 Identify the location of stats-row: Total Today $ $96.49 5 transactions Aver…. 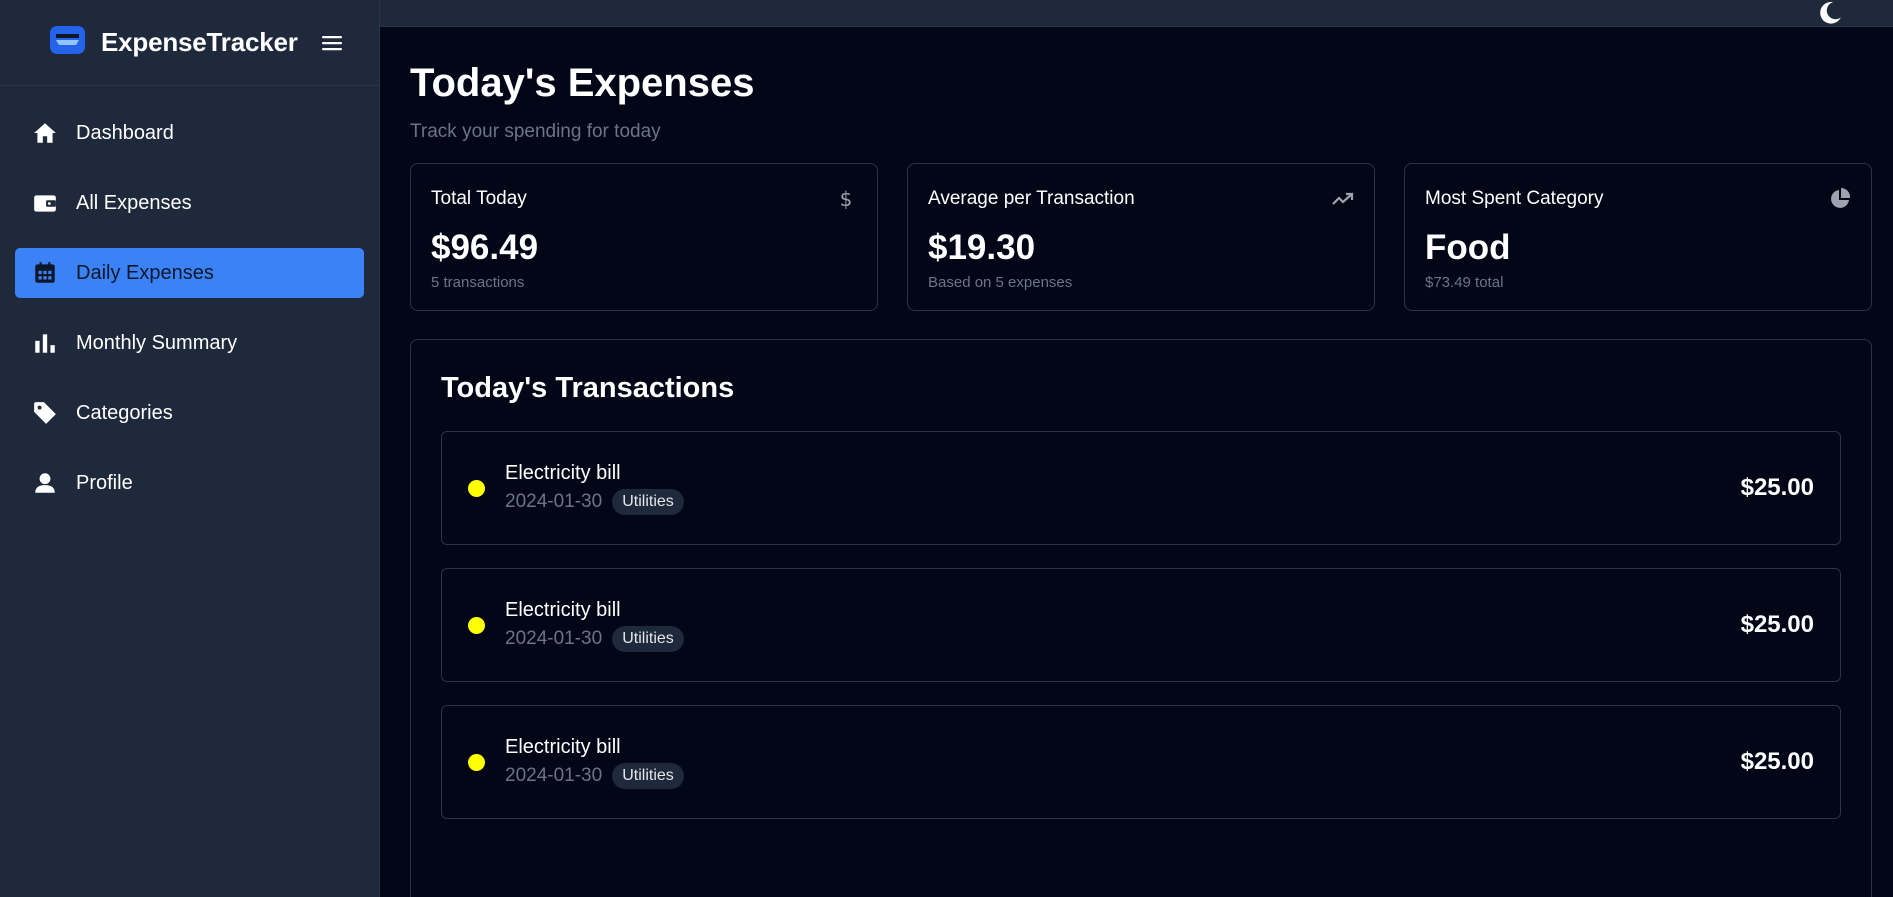
(1141, 237).